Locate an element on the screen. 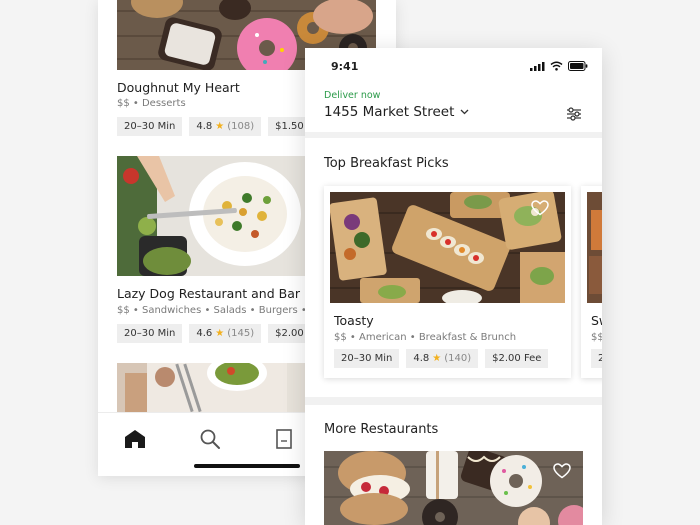 Image resolution: width=700 pixels, height=525 pixels. deliver-now-label: Deliver now is located at coordinates (352, 95).